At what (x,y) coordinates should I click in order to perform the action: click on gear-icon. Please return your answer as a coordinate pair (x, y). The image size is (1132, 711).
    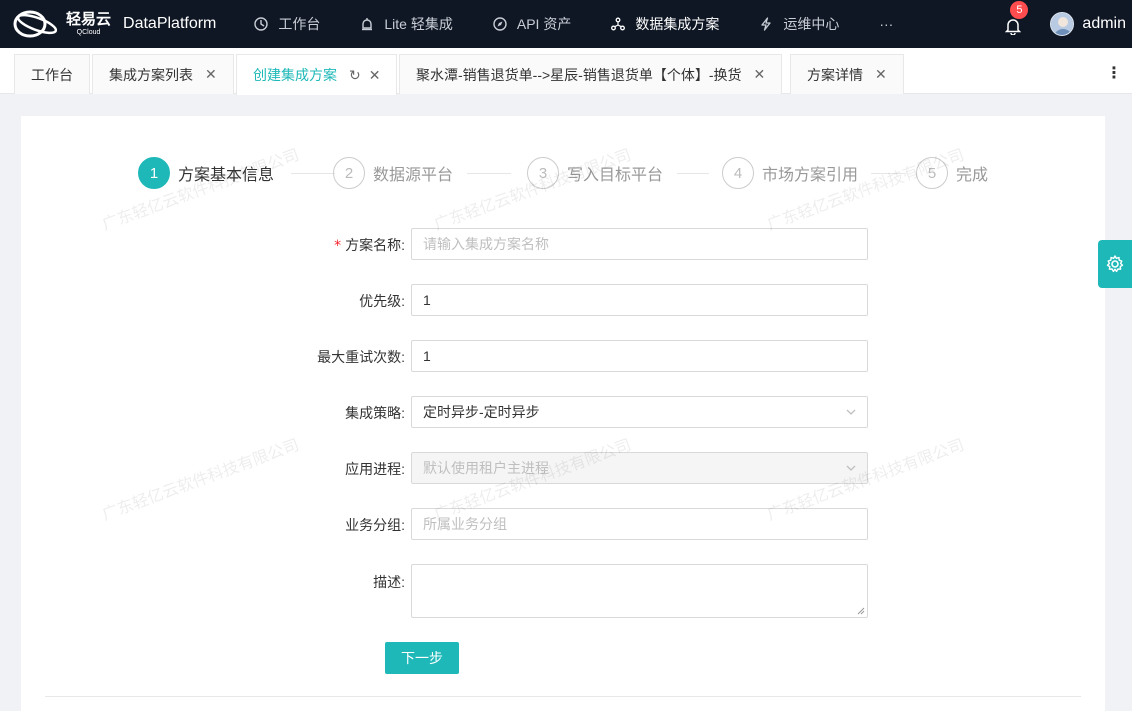
    Looking at the image, I should click on (1115, 264).